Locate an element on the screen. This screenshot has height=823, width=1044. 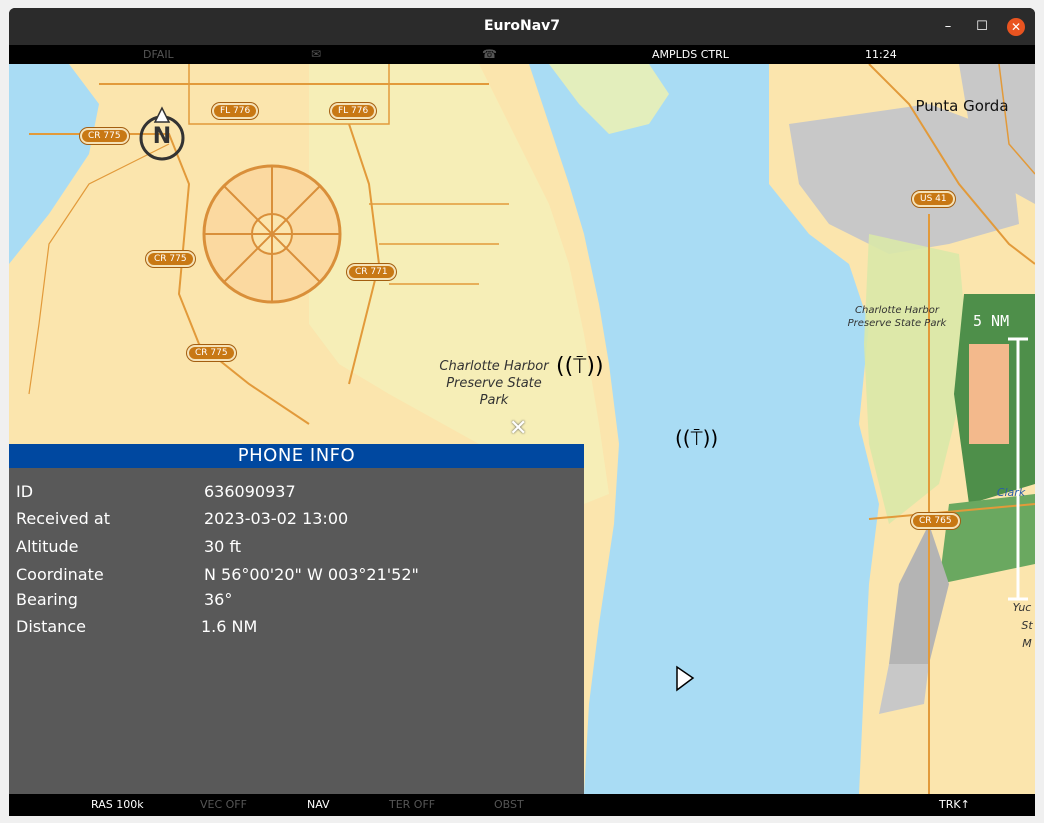
status-bar-top: DFAIL ✉ ☎ AMPLDS CTRL 11:24 is located at coordinates (522, 54).